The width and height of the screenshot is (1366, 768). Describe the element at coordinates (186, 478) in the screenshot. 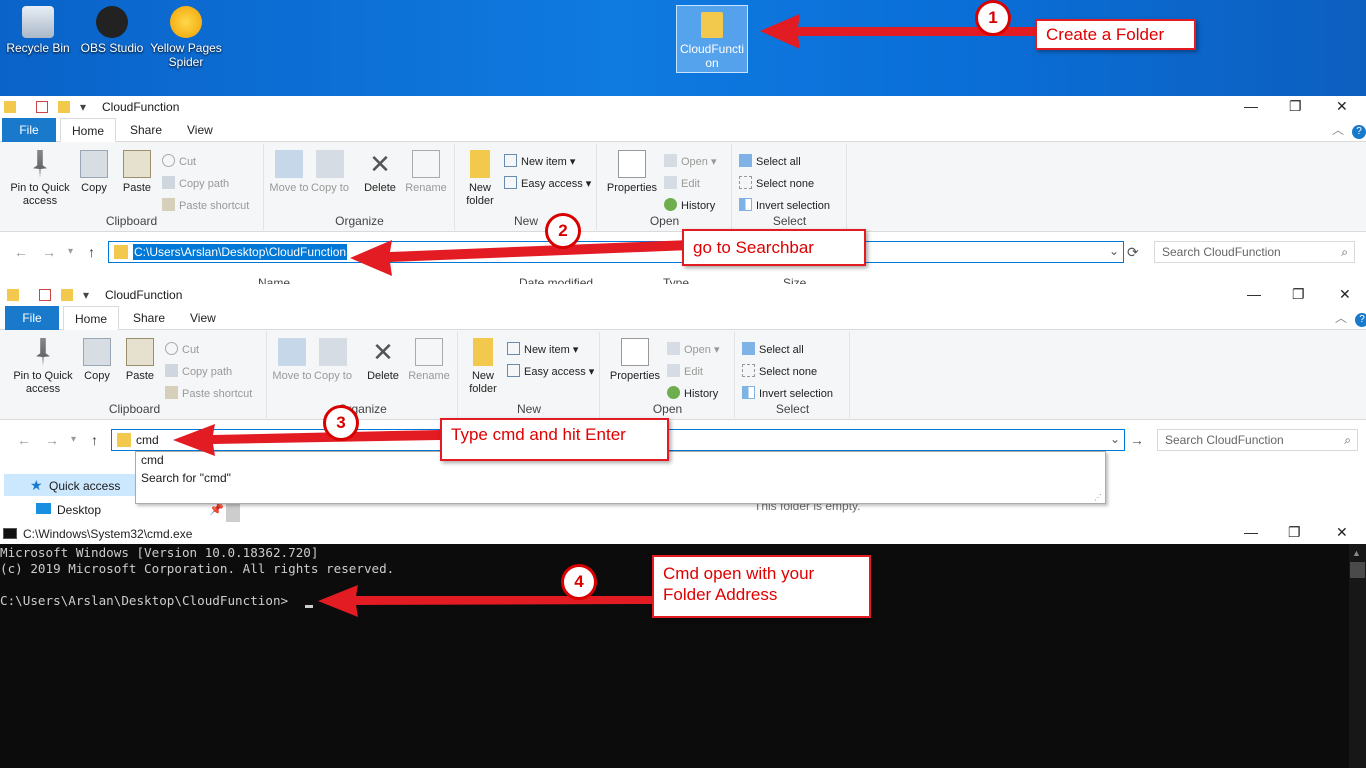

I see `suggestion-item: Search for "cmd"` at that location.